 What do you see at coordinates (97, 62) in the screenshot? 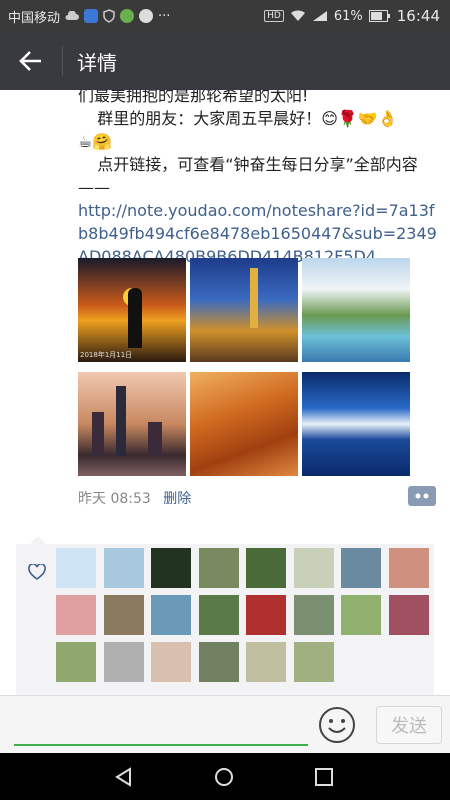
I see `page-title: 详情` at bounding box center [97, 62].